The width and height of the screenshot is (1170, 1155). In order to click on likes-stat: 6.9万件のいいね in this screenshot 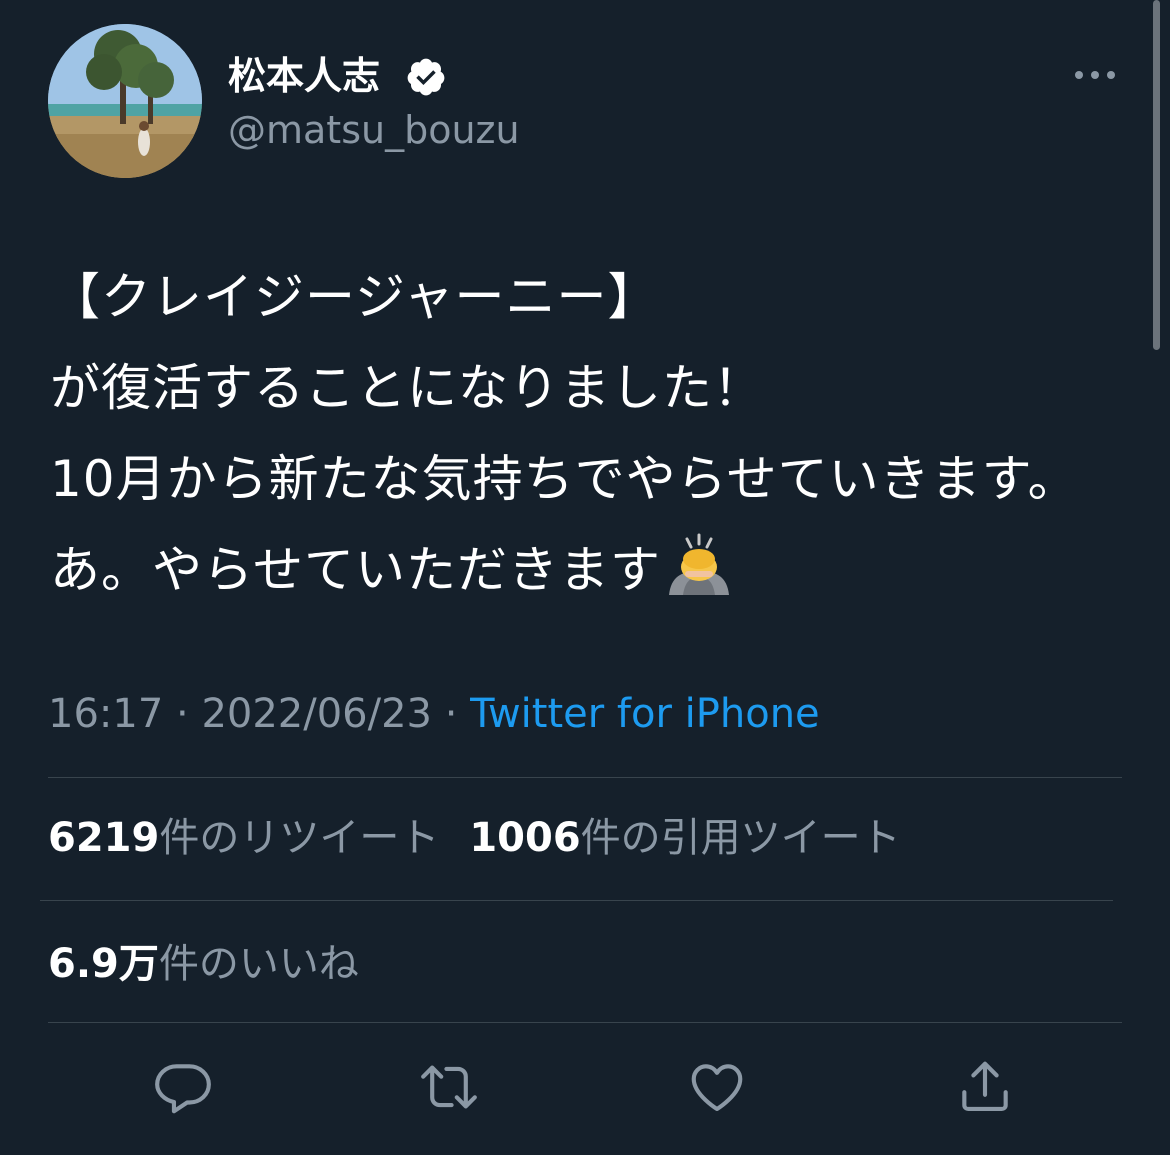, I will do `click(218, 964)`.